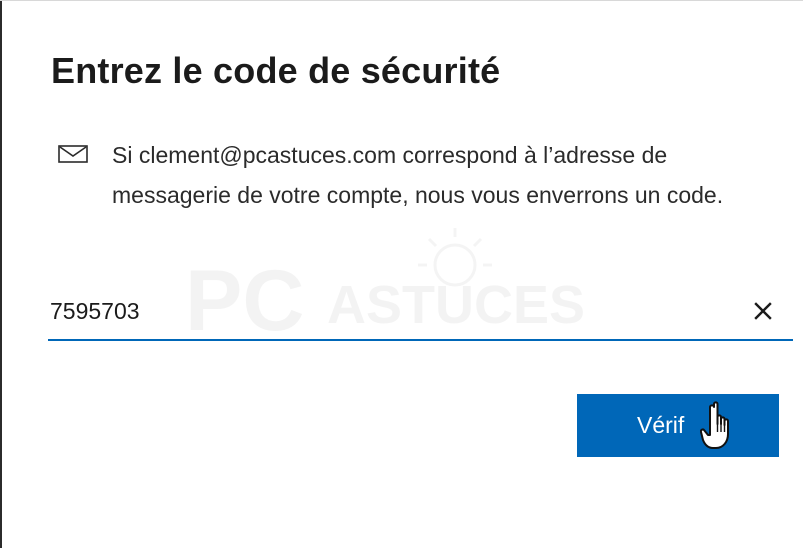  I want to click on security-code-field, so click(420, 313).